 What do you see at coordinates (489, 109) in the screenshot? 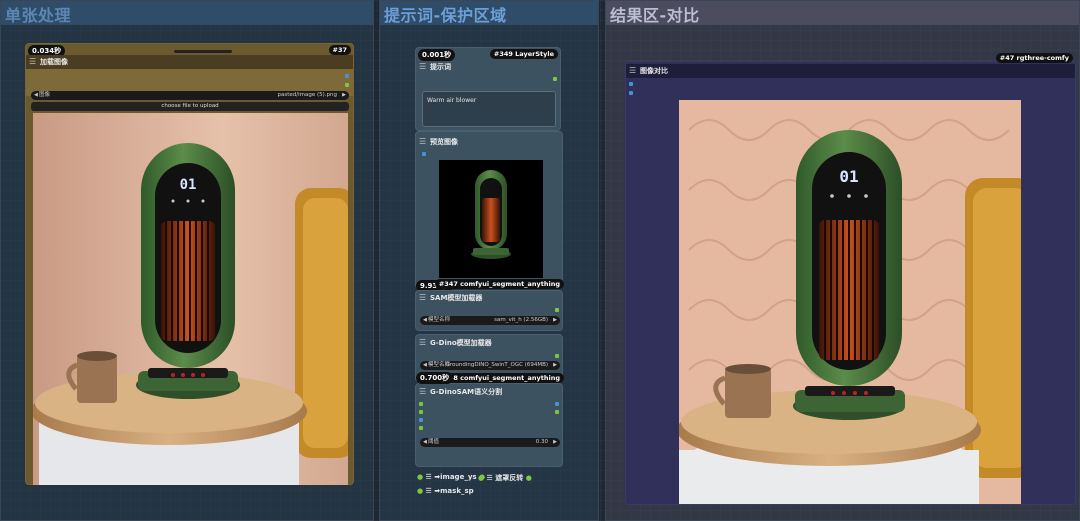
I see `prompt-textarea: Warm air blower` at bounding box center [489, 109].